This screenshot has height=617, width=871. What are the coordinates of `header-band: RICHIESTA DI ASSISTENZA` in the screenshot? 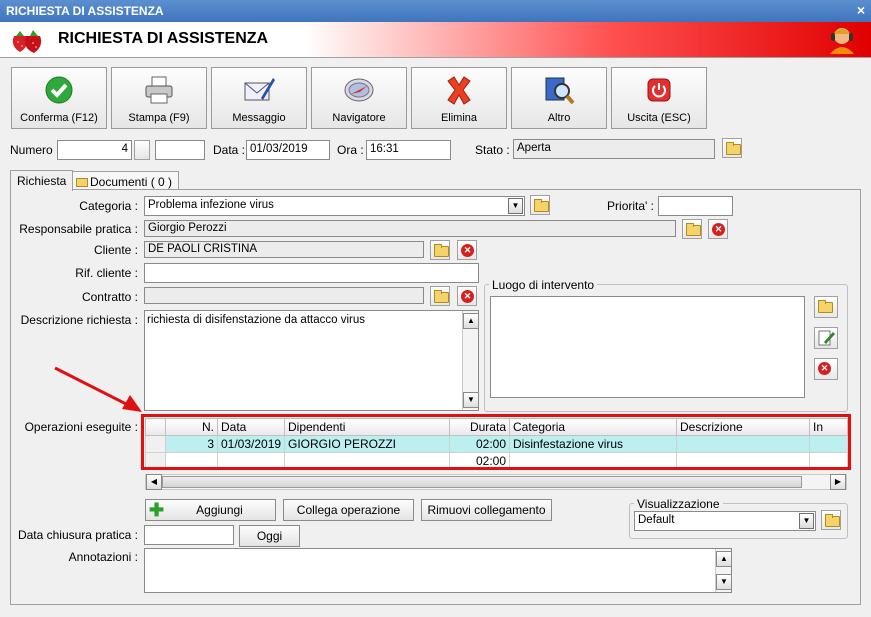 It's located at (435, 40).